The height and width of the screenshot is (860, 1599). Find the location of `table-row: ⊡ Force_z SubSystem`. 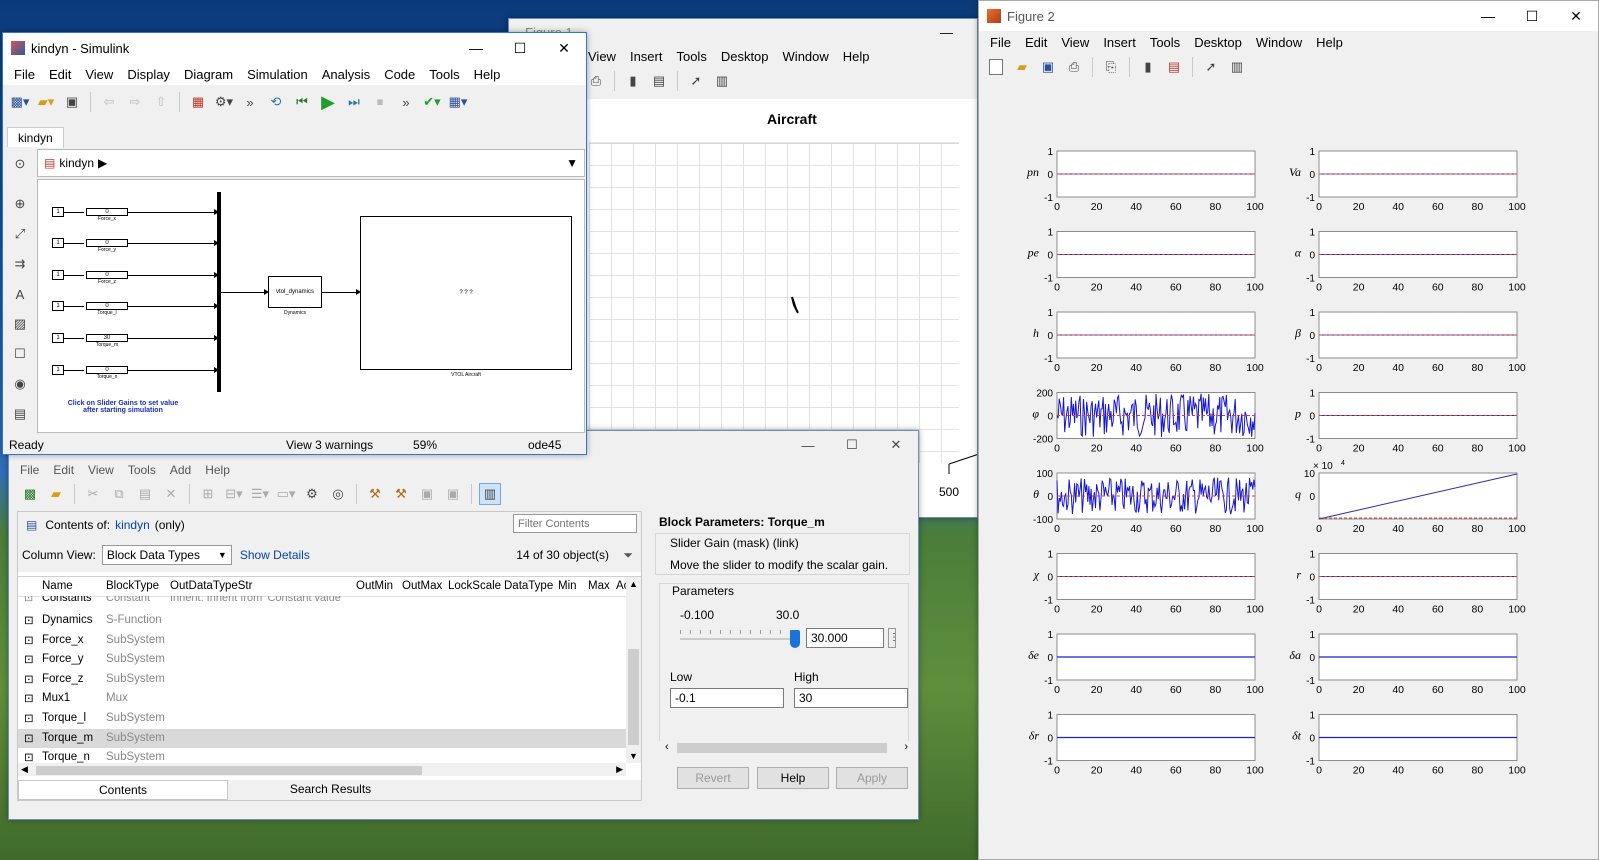

table-row: ⊡ Force_z SubSystem is located at coordinates (322, 679).